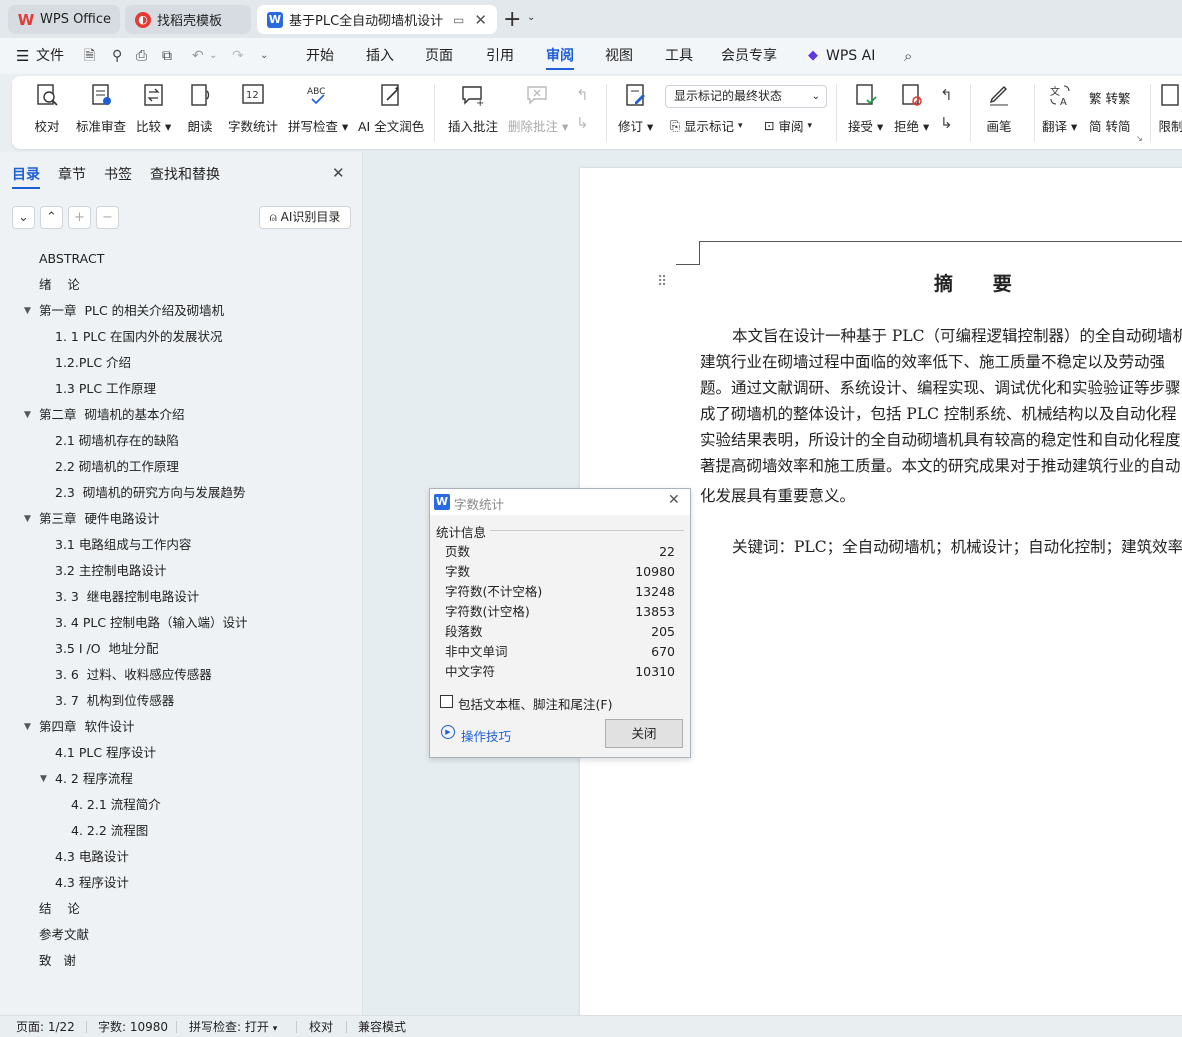 This screenshot has width=1182, height=1037. What do you see at coordinates (118, 174) in the screenshot?
I see `tab-bookmarks: 书签` at bounding box center [118, 174].